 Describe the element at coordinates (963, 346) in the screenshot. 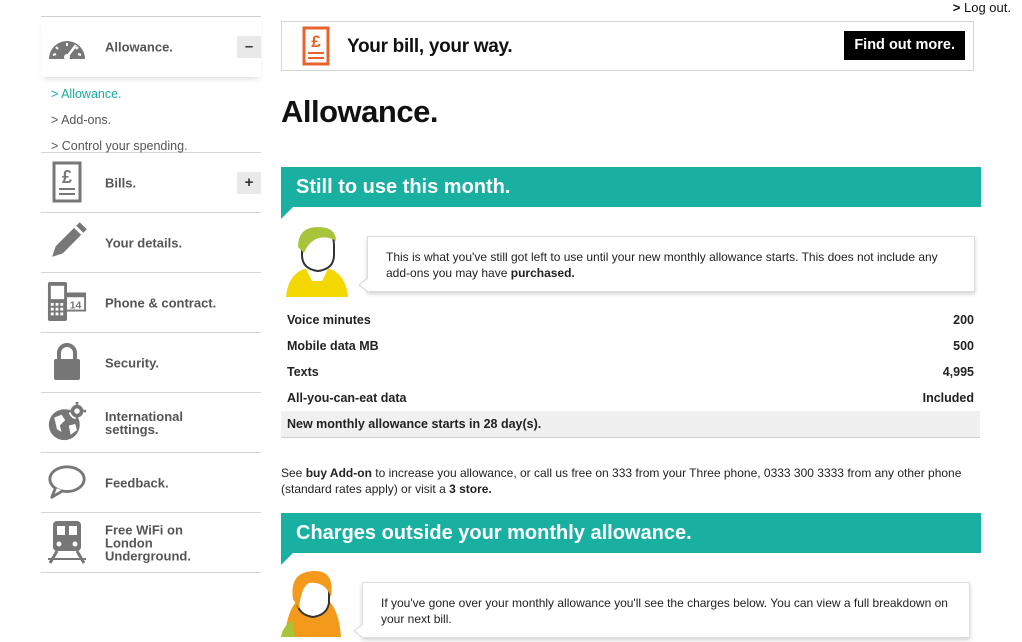

I see `row-value: 500` at that location.